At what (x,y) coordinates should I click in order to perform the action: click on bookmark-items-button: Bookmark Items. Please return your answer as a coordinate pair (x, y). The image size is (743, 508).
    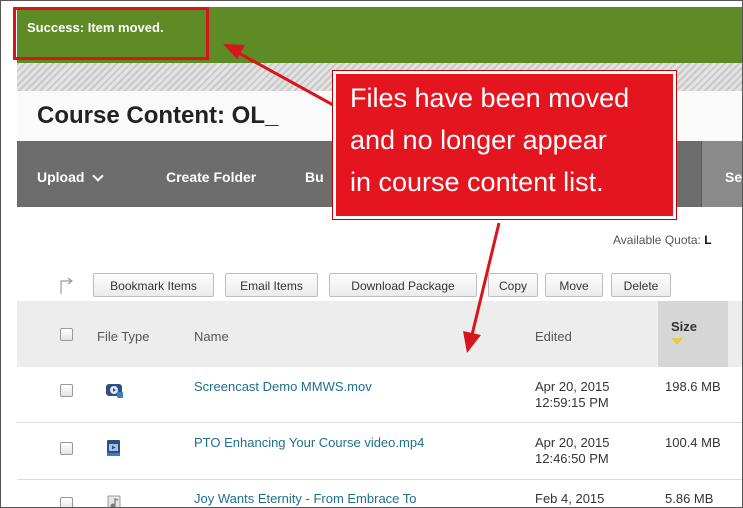
    Looking at the image, I should click on (153, 285).